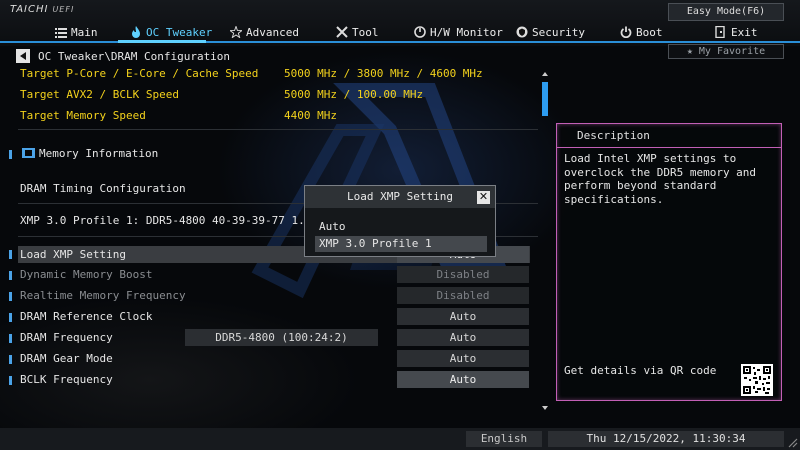 The width and height of the screenshot is (800, 450). I want to click on power-icon, so click(626, 32).